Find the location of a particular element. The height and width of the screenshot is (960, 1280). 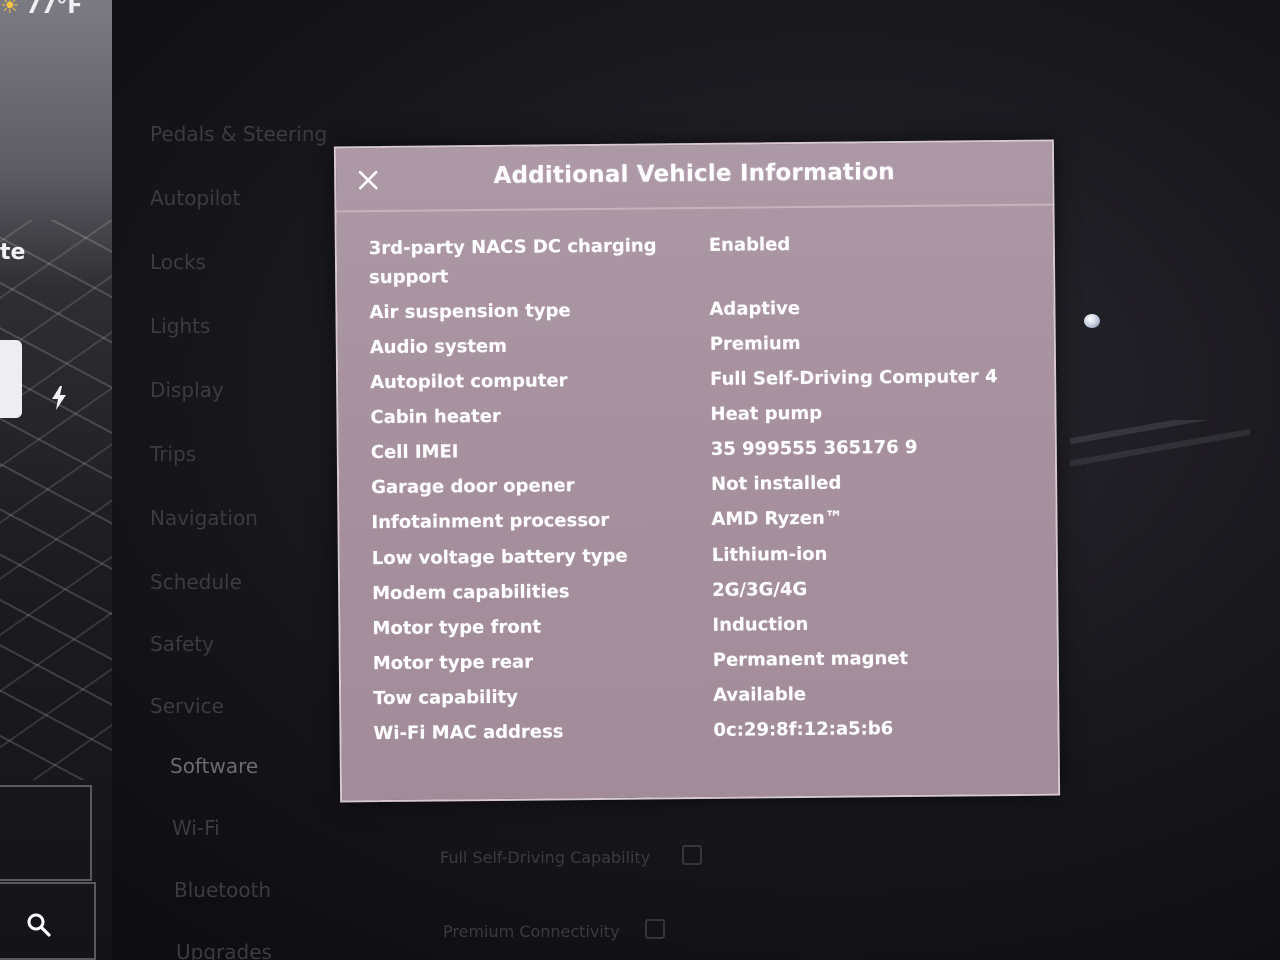

map-location-dot is located at coordinates (1092, 321).